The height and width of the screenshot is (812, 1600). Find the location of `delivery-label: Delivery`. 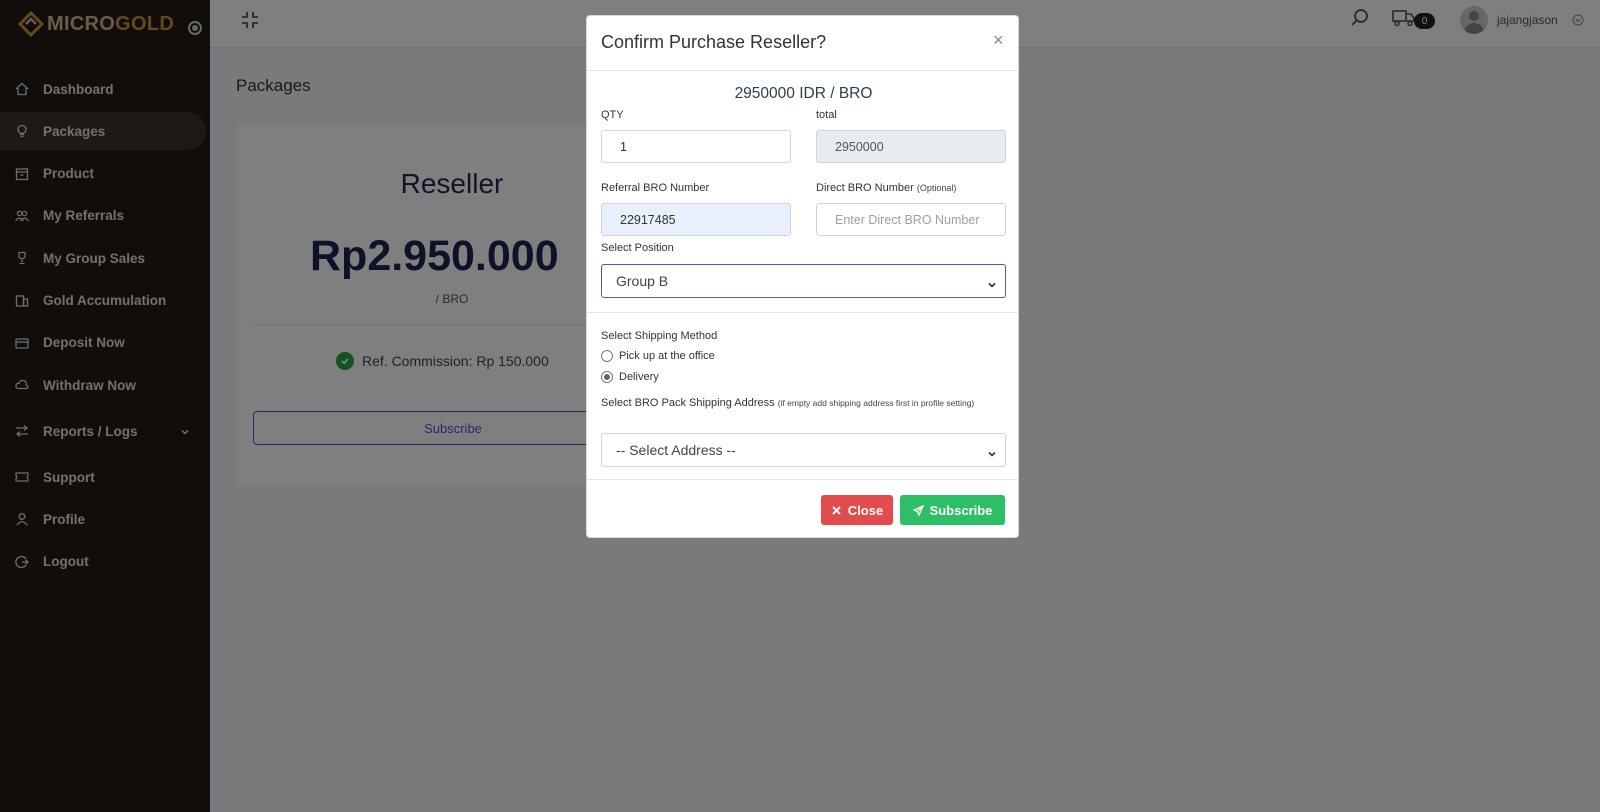

delivery-label: Delivery is located at coordinates (639, 377).